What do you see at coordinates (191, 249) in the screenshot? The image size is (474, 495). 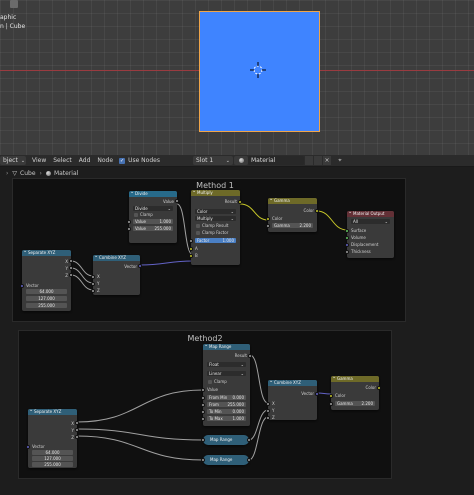 I see `input-socket-a` at bounding box center [191, 249].